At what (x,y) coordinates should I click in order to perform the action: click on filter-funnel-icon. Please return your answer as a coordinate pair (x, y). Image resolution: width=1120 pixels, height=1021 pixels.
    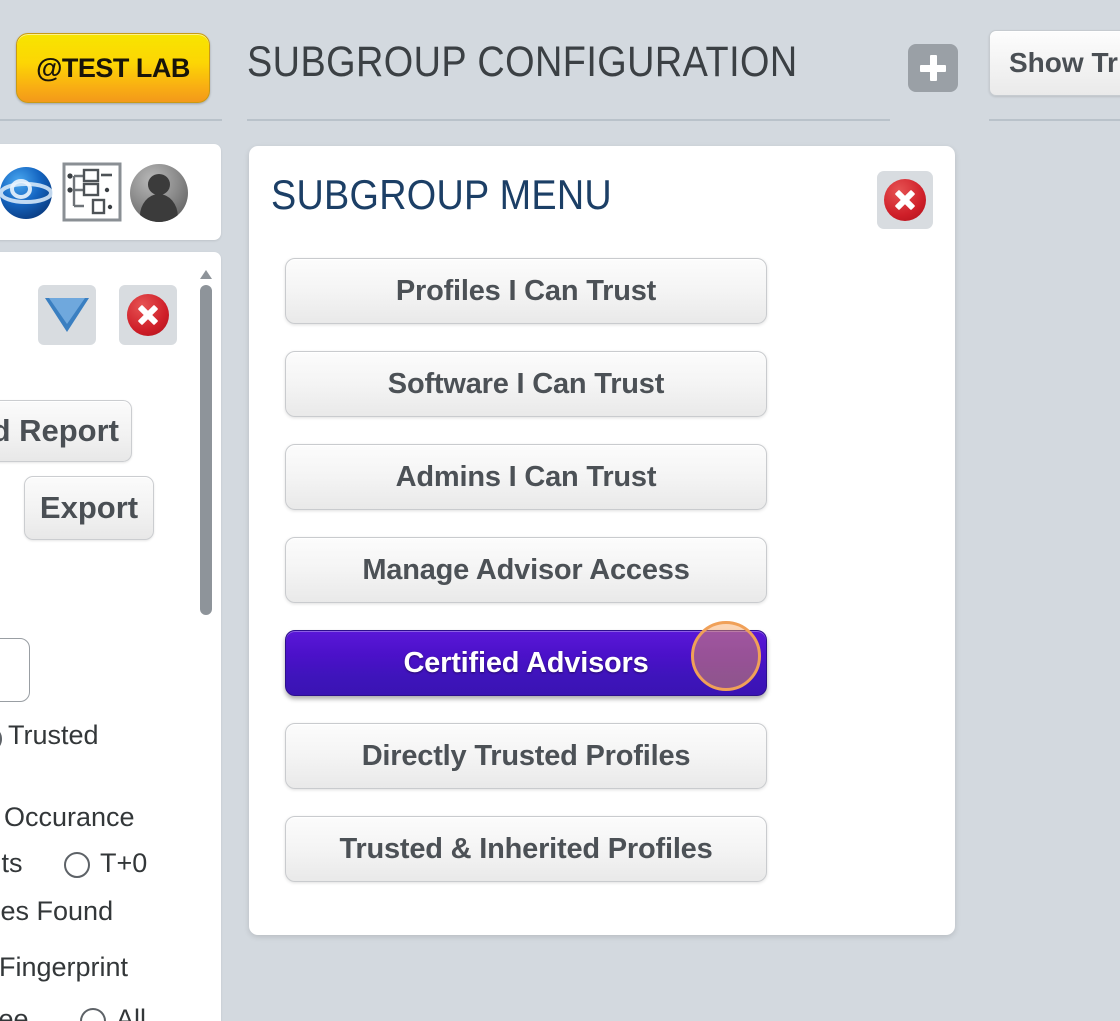
    Looking at the image, I should click on (67, 315).